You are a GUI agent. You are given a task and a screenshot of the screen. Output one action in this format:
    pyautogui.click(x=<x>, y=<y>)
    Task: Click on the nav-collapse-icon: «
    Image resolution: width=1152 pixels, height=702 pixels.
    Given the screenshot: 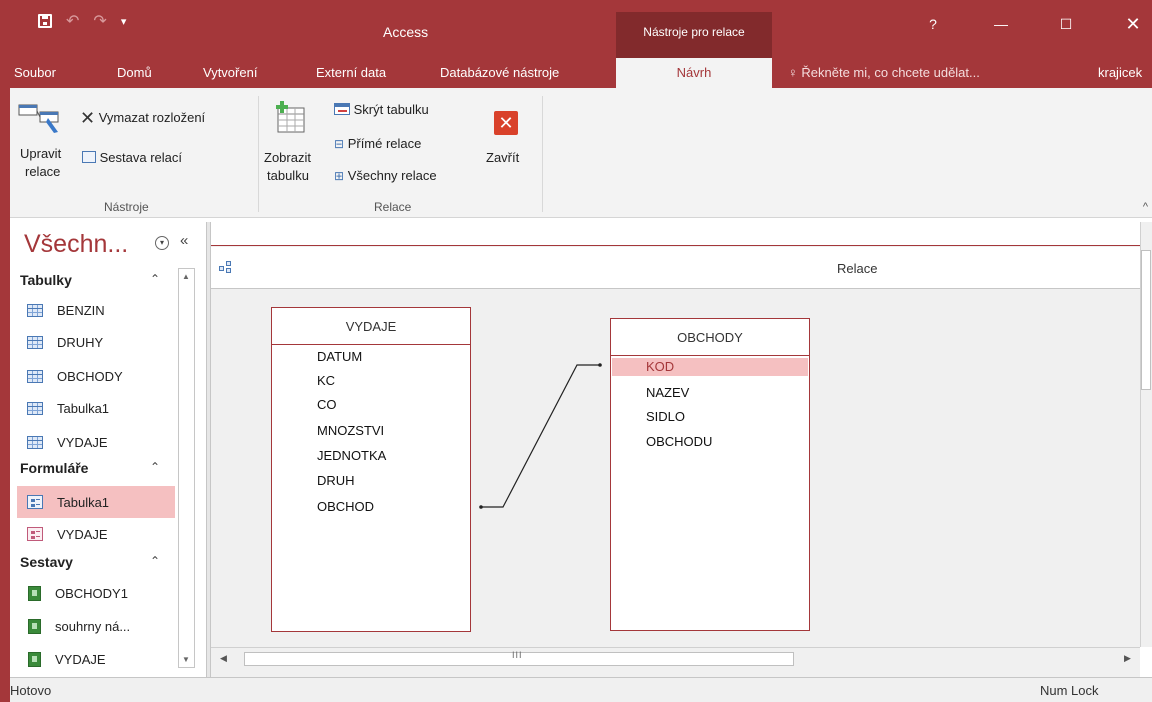 What is the action you would take?
    pyautogui.click(x=184, y=240)
    